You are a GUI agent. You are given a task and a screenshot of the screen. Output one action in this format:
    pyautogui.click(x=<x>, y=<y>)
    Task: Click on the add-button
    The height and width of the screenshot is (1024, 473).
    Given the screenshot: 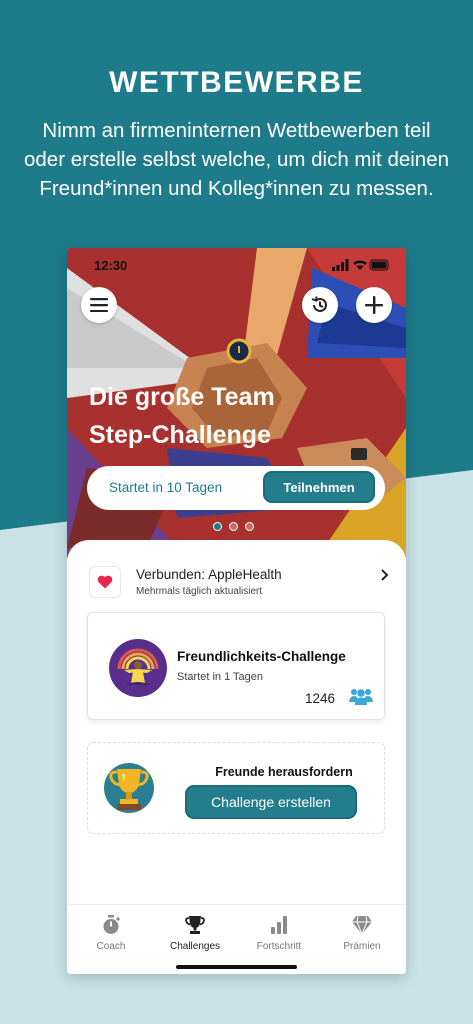 What is the action you would take?
    pyautogui.click(x=374, y=305)
    